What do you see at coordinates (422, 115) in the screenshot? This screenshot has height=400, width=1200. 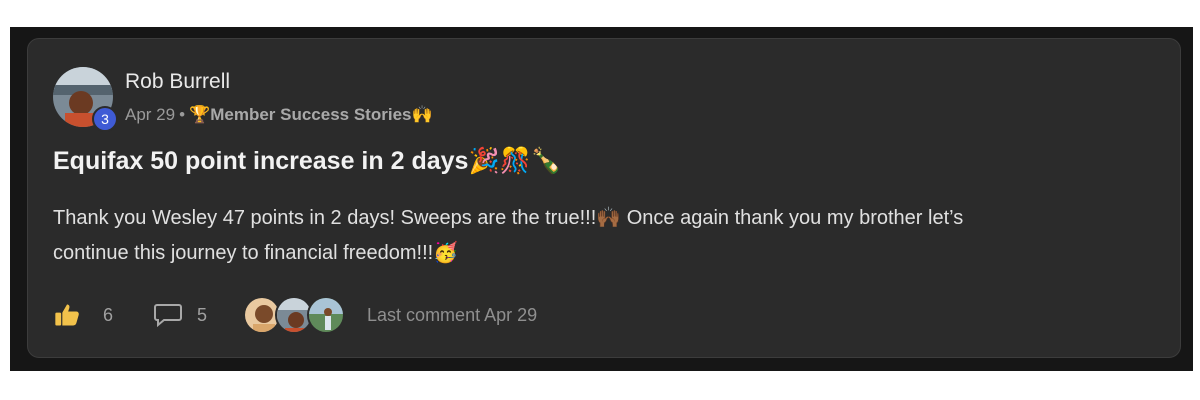 I see `raised-hands-icon: 🙌` at bounding box center [422, 115].